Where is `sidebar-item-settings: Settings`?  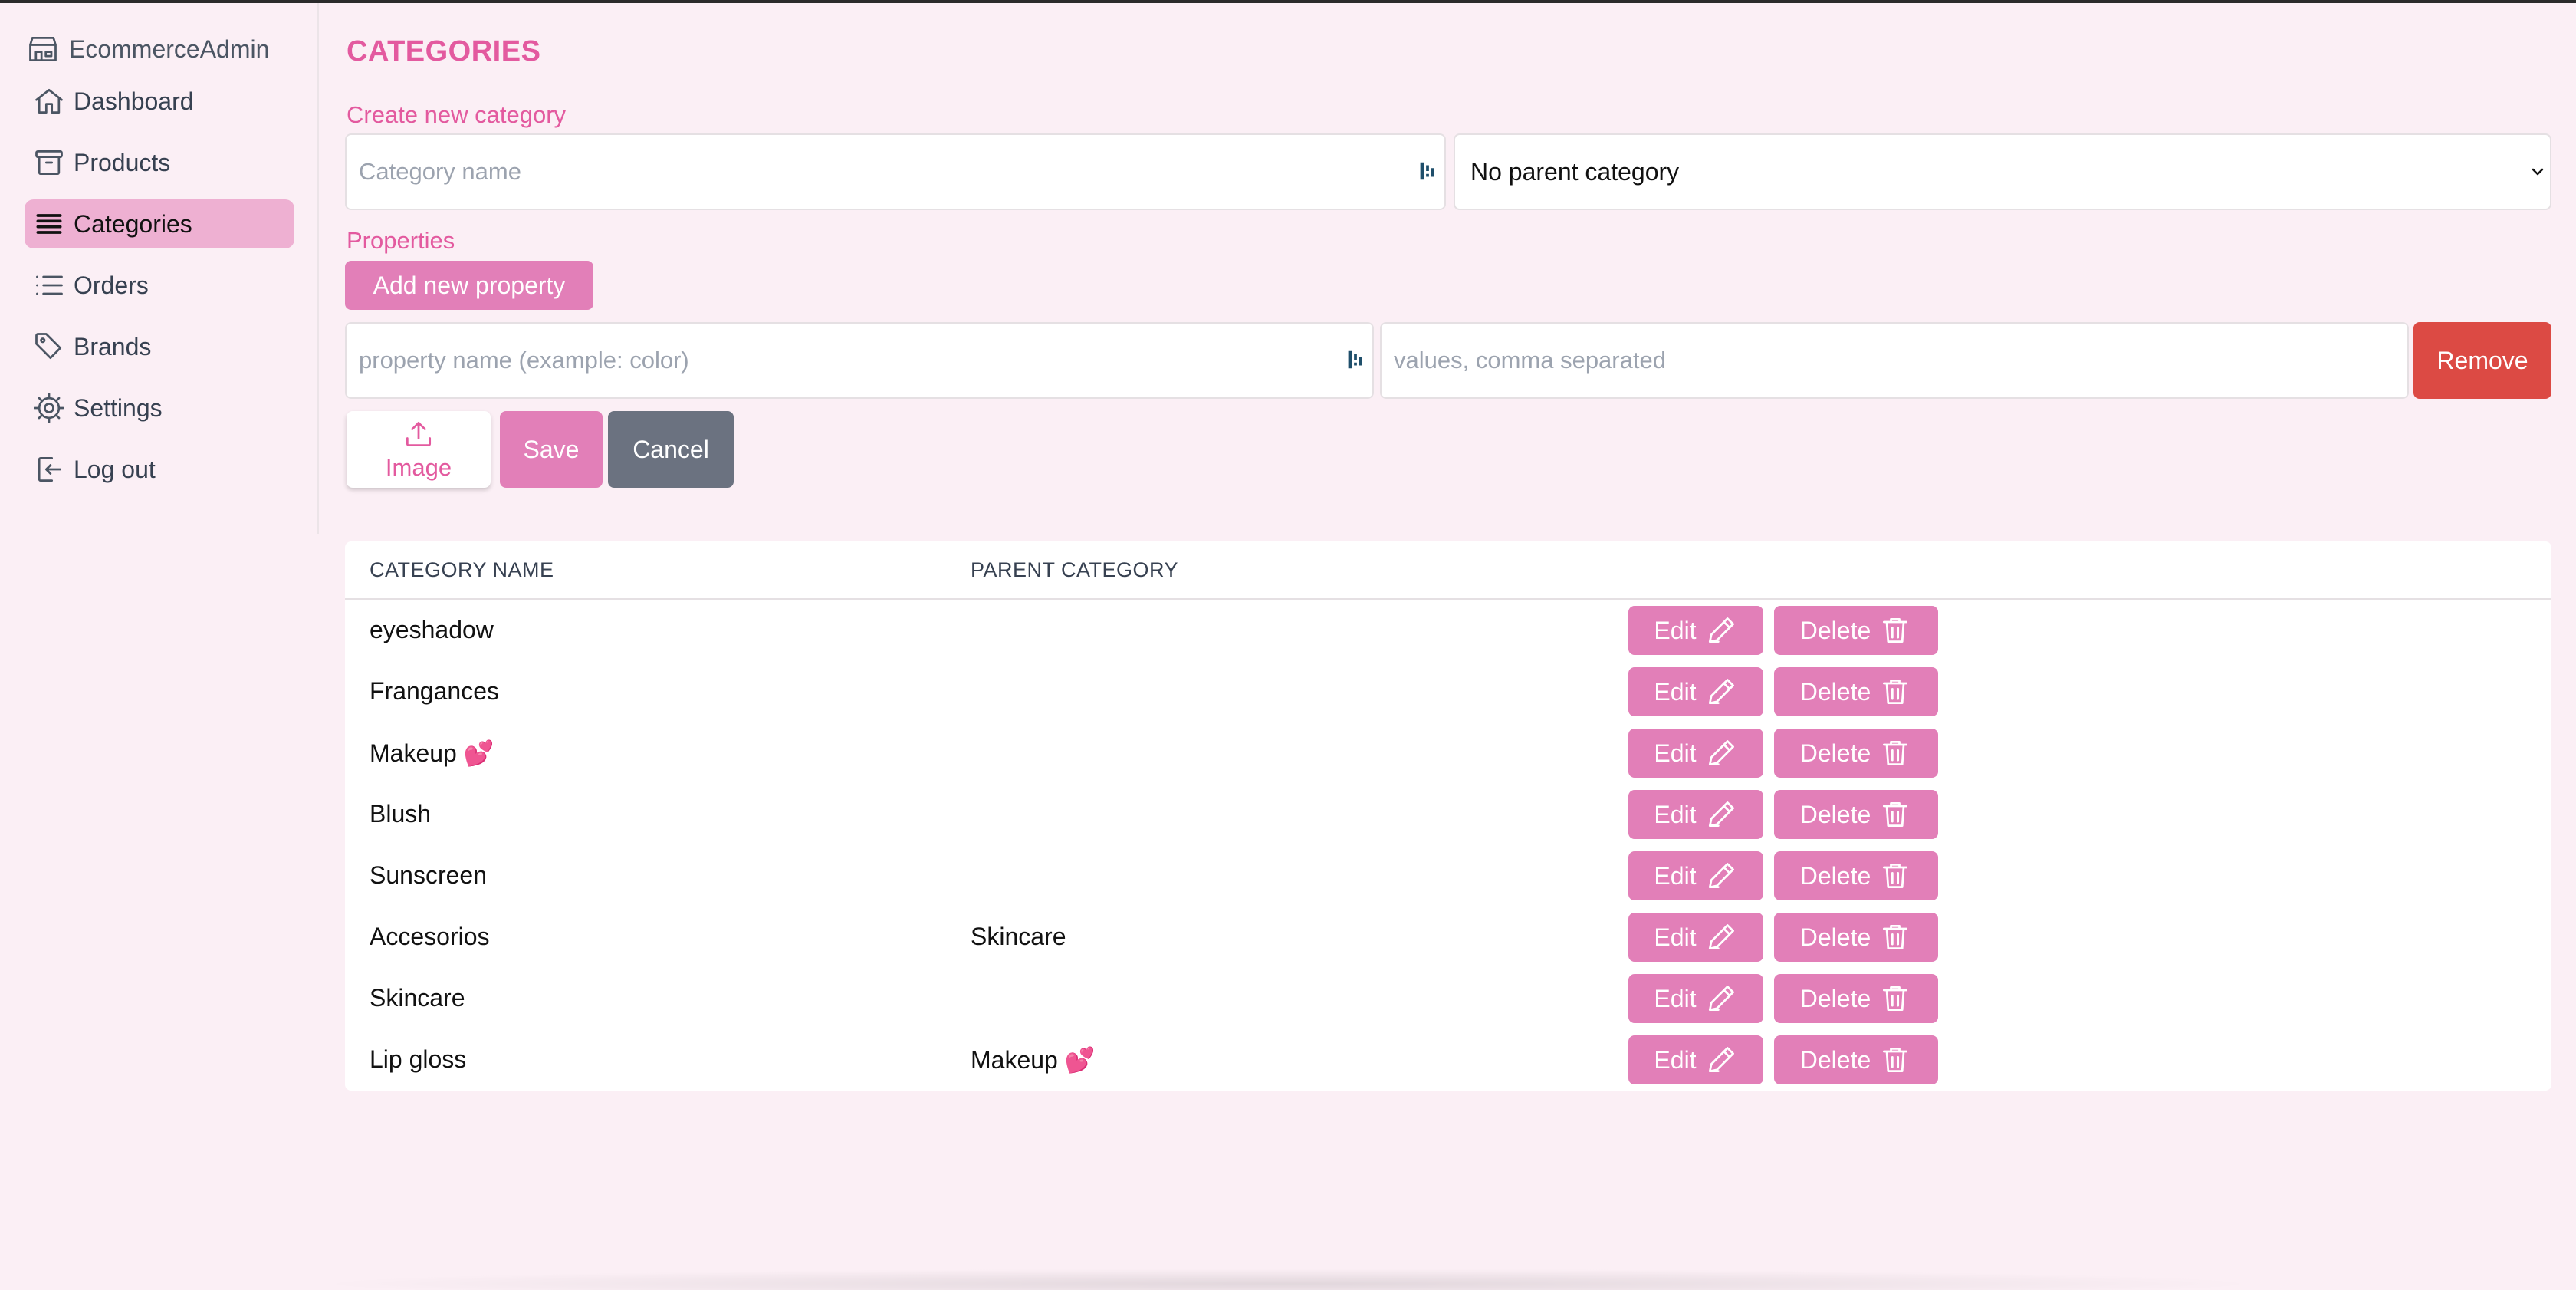 sidebar-item-settings: Settings is located at coordinates (159, 408).